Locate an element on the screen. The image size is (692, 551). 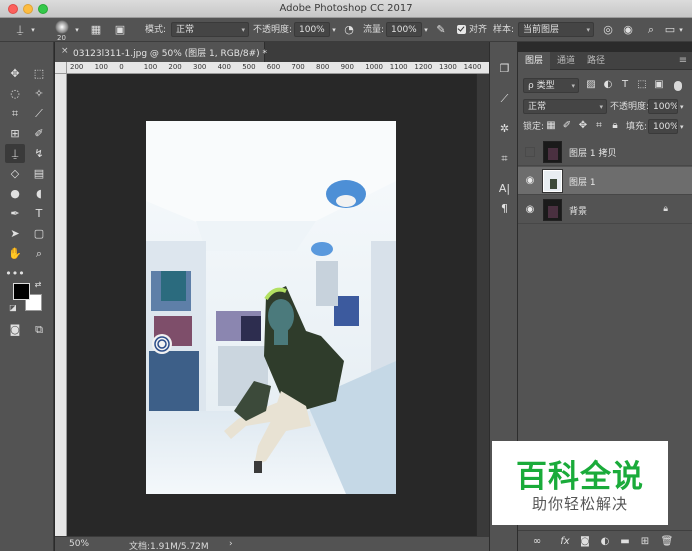
sample-select: 当前图层 ▾ is located at coordinates (556, 29).